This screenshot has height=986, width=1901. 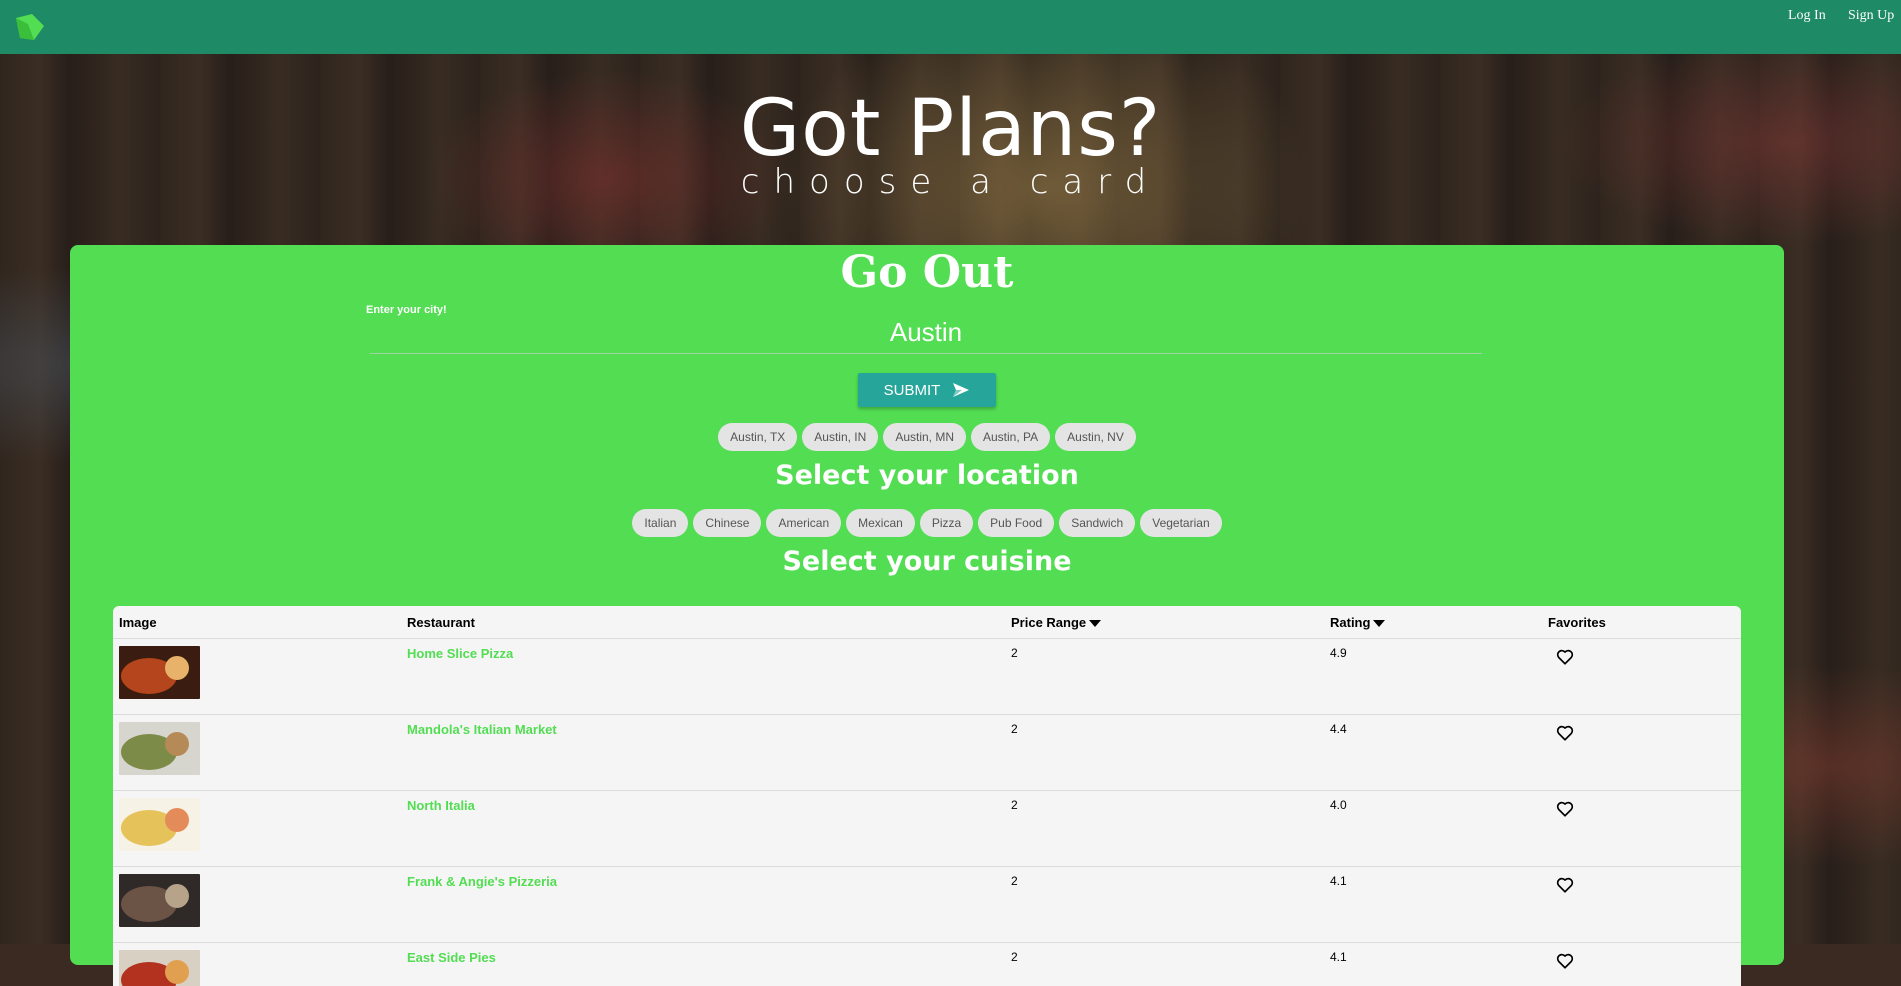 What do you see at coordinates (946, 523) in the screenshot?
I see `cuisine-chip: Pizza` at bounding box center [946, 523].